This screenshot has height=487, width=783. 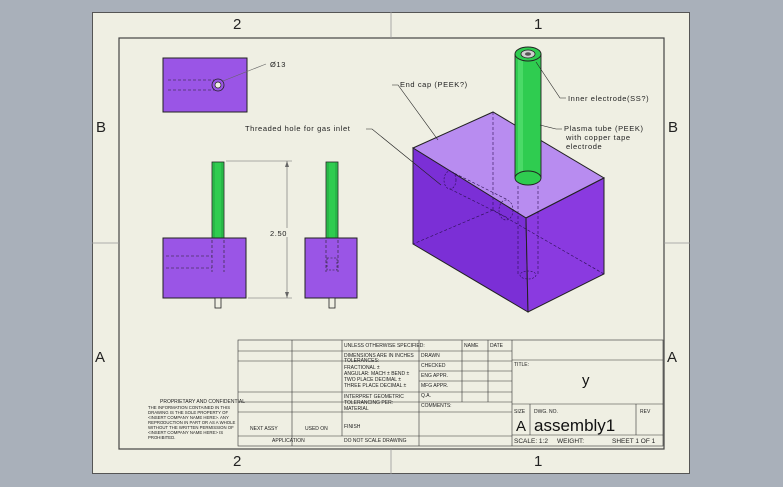 What do you see at coordinates (672, 357) in the screenshot?
I see `zone-label-right-a: A` at bounding box center [672, 357].